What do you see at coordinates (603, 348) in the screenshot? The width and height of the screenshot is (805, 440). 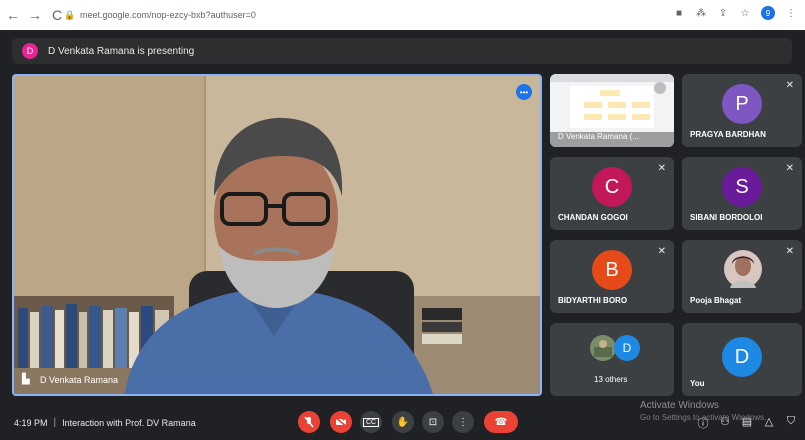 I see `other-participant-photo` at bounding box center [603, 348].